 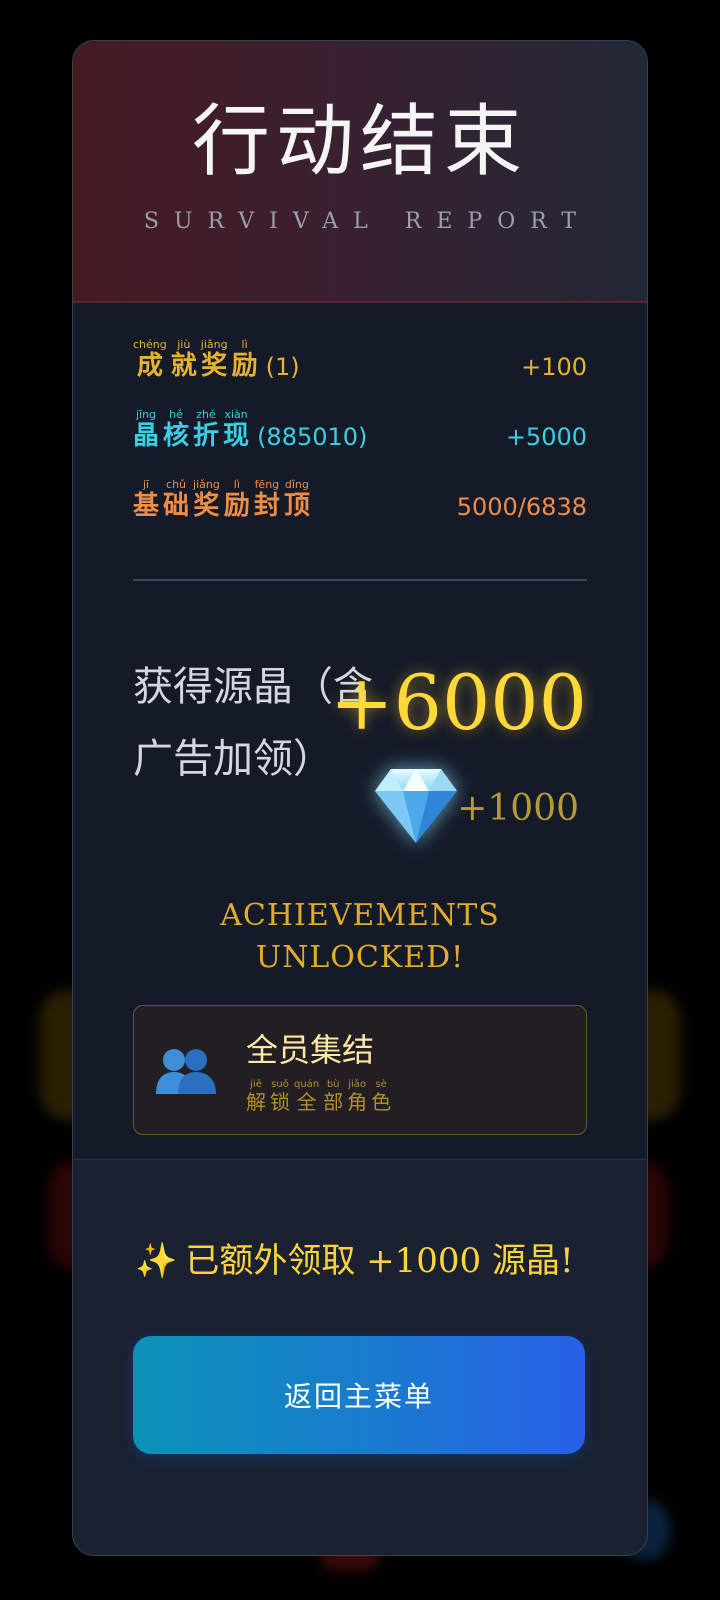 I want to click on ruby-char: quán 全, so click(x=307, y=1096).